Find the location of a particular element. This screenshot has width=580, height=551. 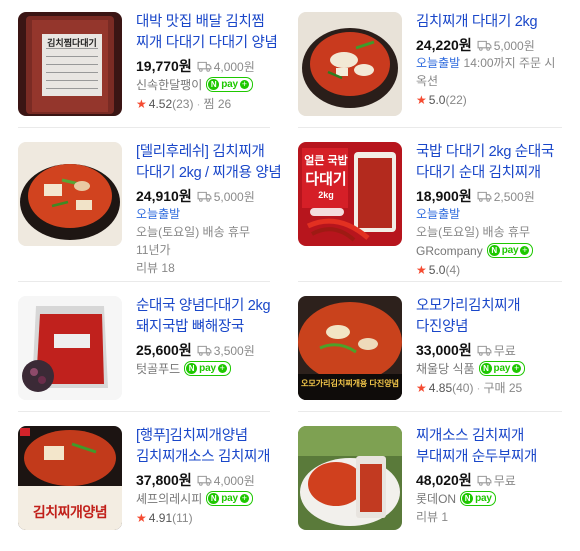

product-price: 24,910원 is located at coordinates (164, 196).